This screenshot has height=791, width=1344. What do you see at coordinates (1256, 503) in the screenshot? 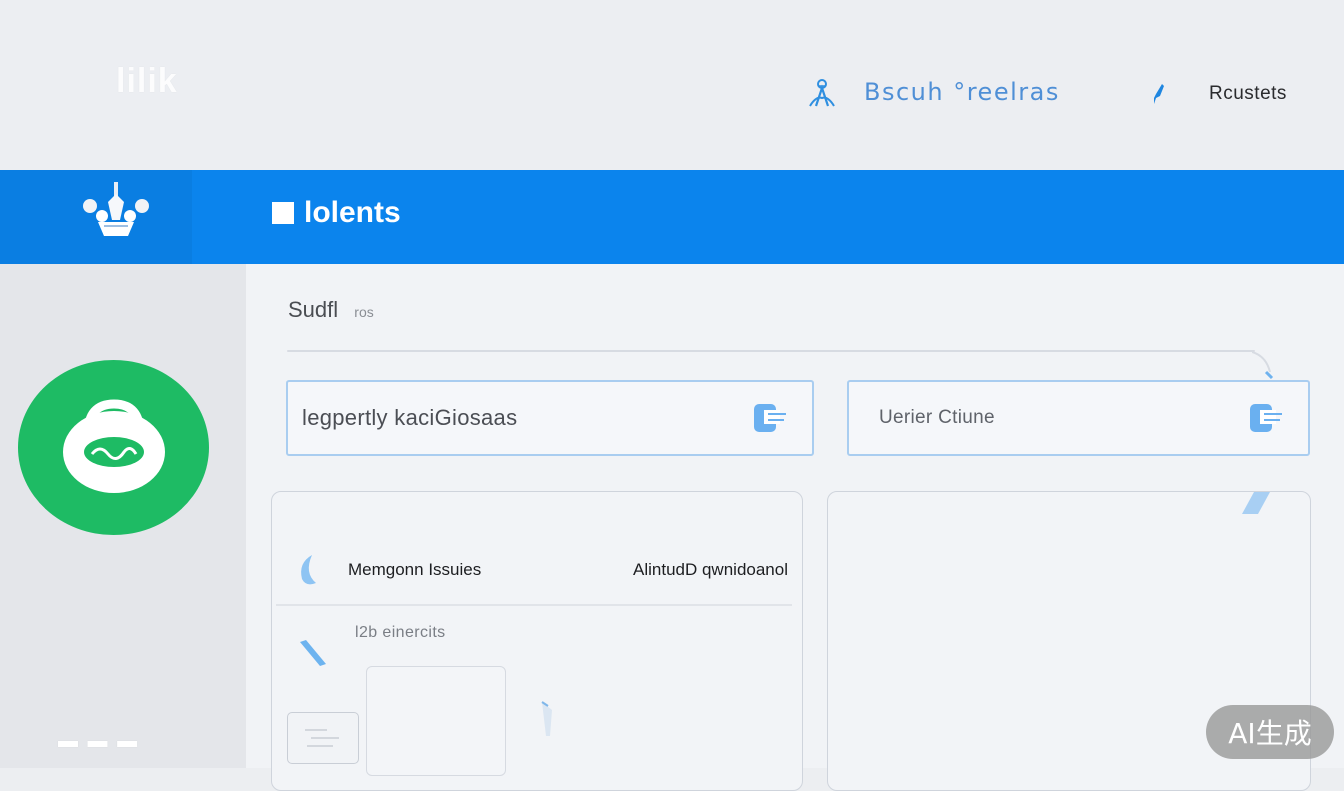
I see `tag-icon` at bounding box center [1256, 503].